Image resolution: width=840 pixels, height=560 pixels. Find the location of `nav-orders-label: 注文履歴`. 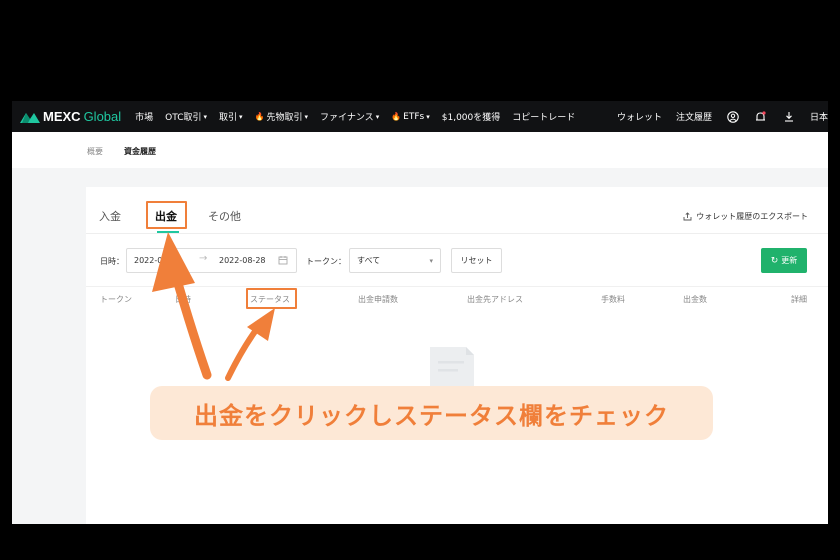

nav-orders-label: 注文履歴 is located at coordinates (693, 118).